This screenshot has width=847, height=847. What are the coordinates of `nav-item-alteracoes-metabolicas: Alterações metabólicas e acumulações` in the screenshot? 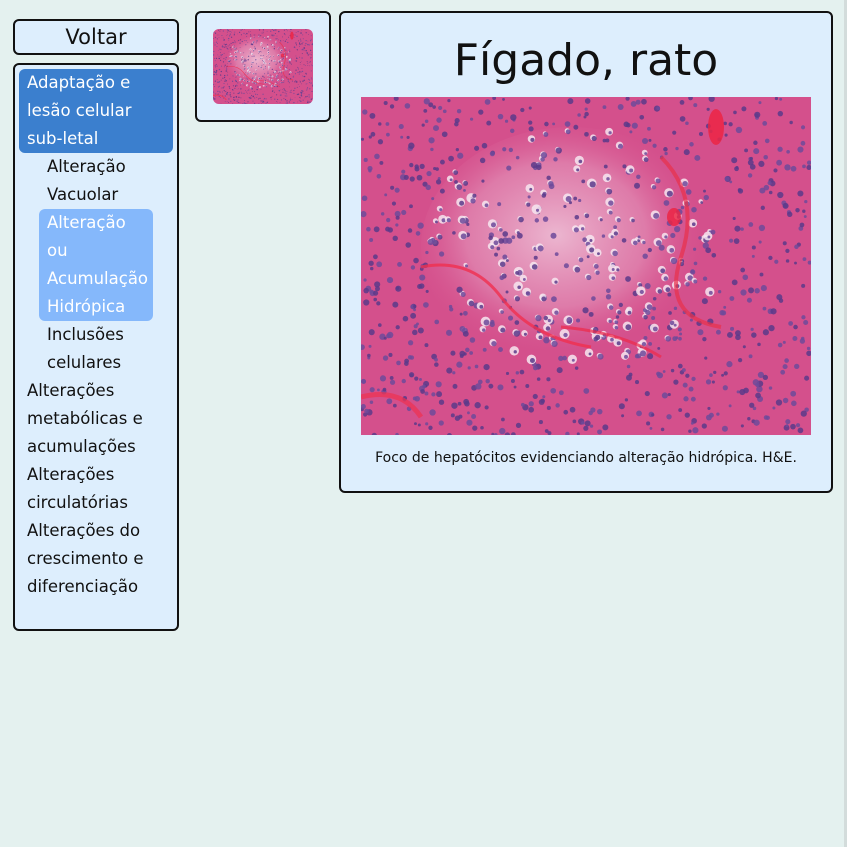 It's located at (96, 419).